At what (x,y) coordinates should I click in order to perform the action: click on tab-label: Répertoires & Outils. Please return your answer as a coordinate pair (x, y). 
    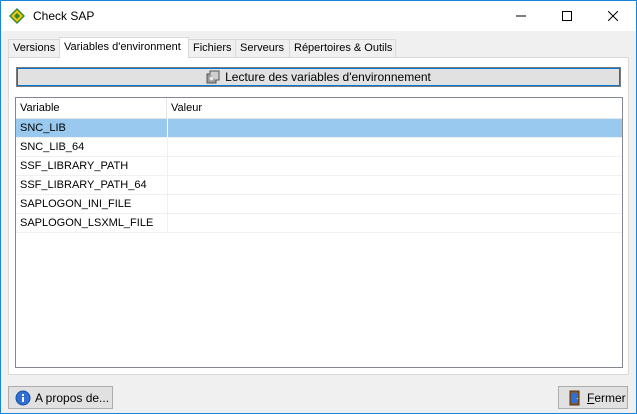
    Looking at the image, I should click on (343, 48).